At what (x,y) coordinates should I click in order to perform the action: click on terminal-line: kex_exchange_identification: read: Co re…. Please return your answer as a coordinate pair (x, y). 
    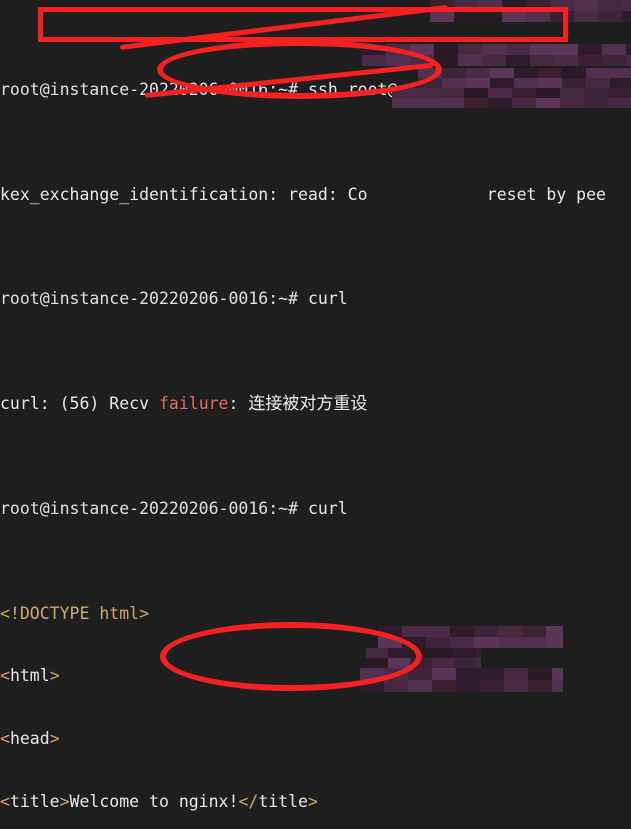
    Looking at the image, I should click on (315, 195).